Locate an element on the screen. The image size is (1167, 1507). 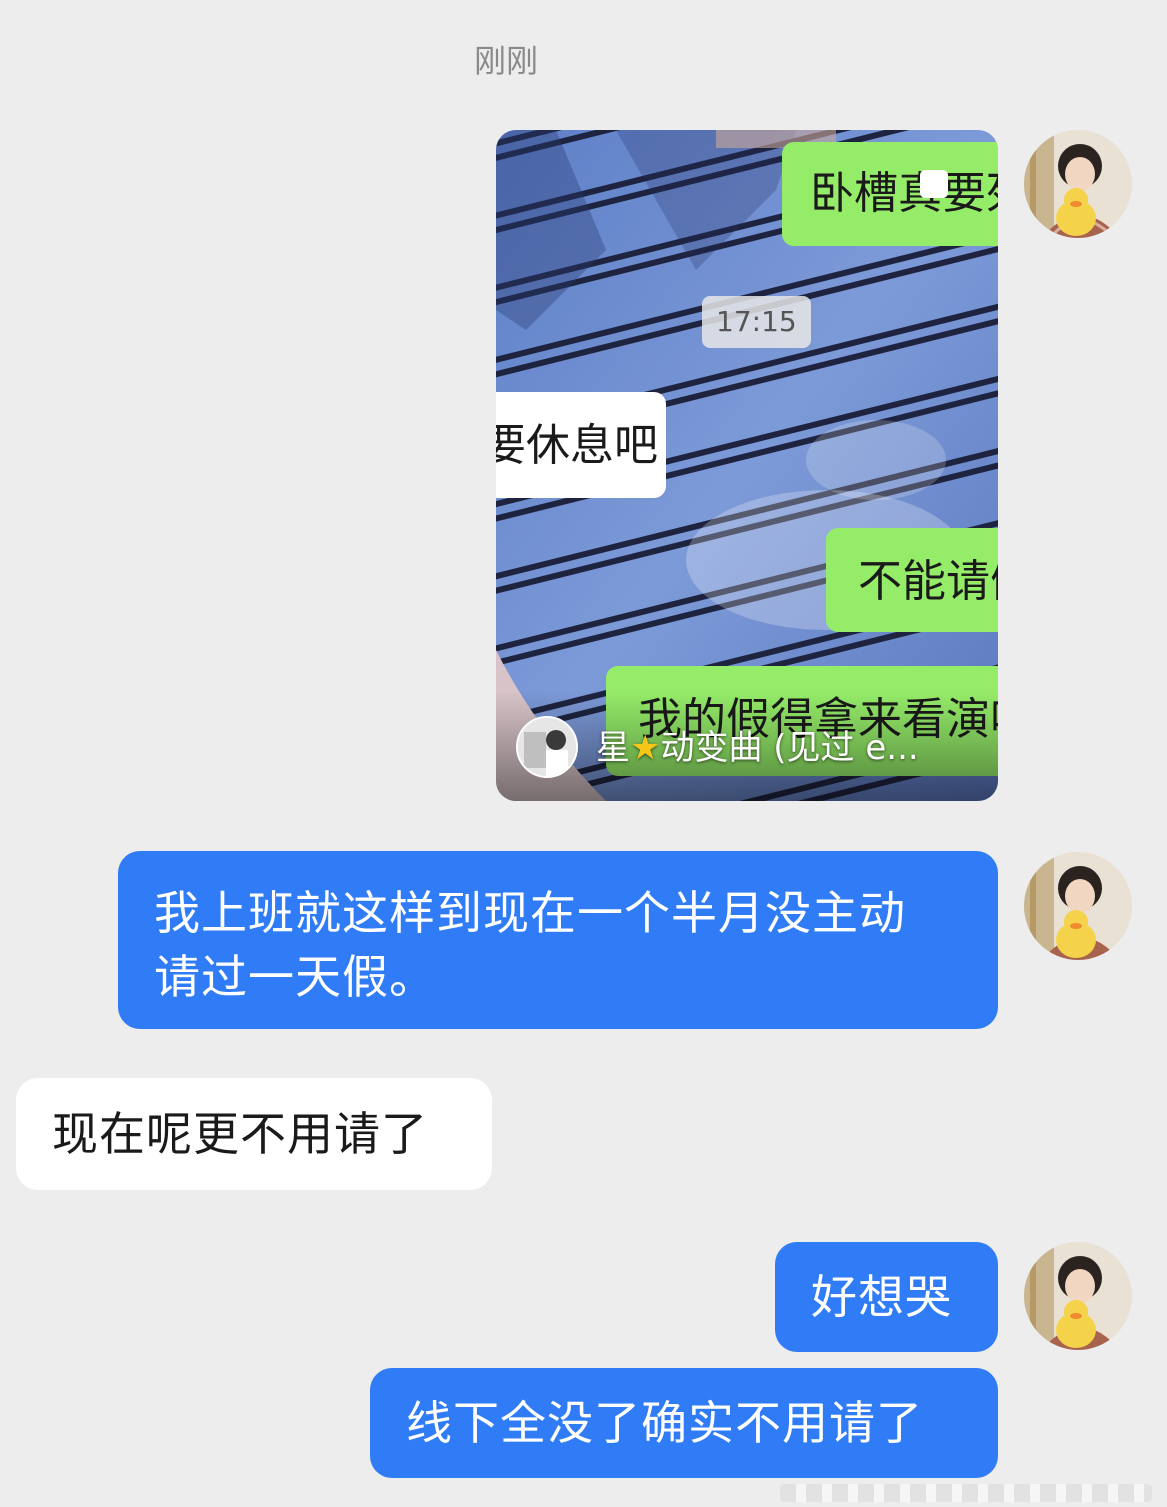
chat-line-1: 卧槽真要死 is located at coordinates (890, 194).